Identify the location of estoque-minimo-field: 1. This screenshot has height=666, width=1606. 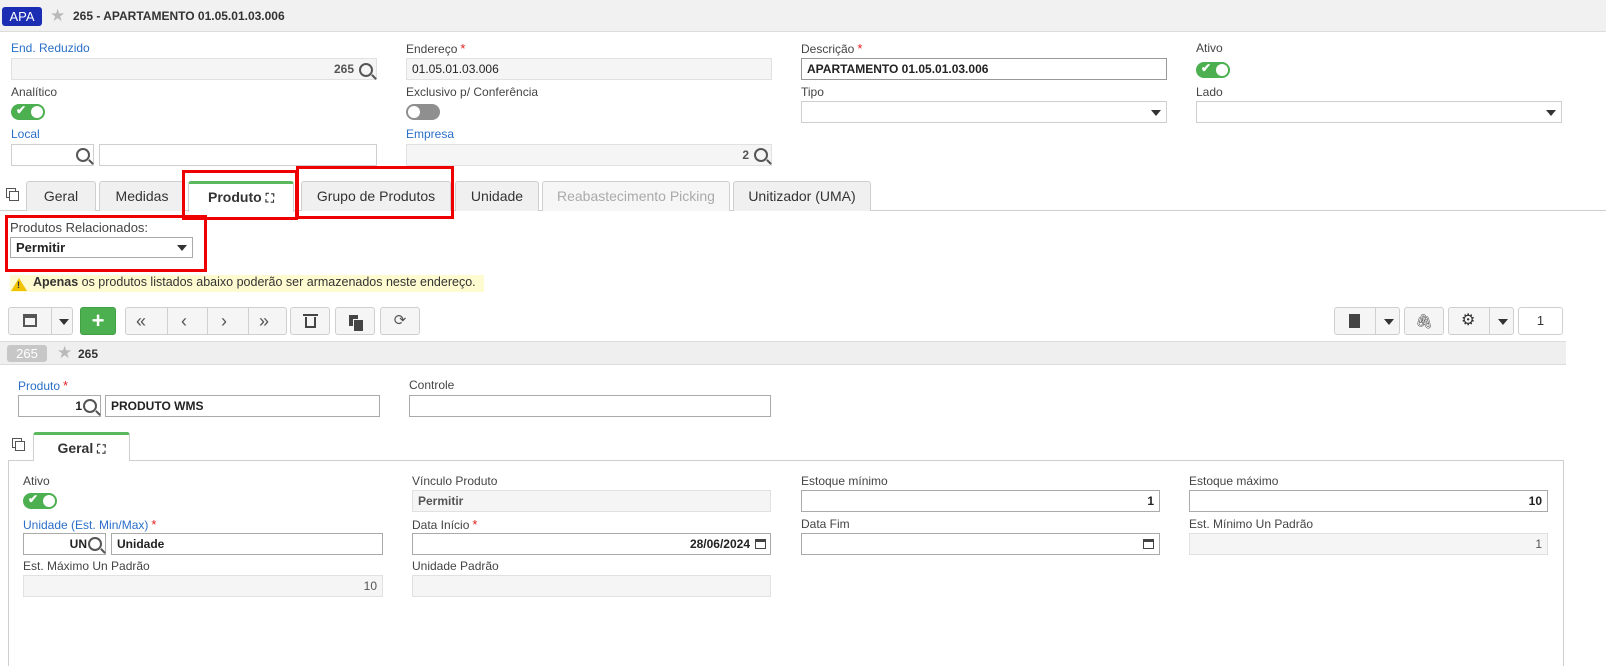
(980, 501).